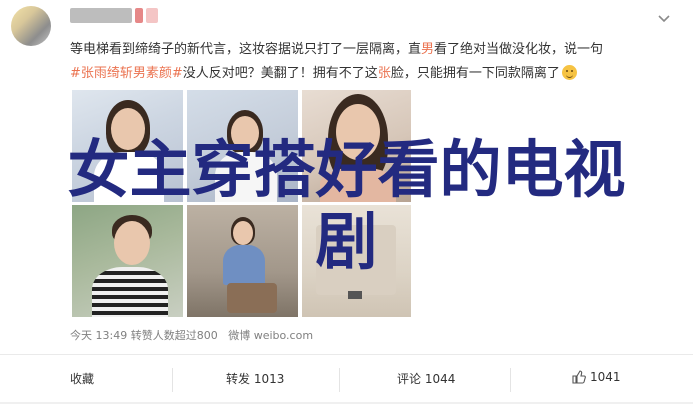 The width and height of the screenshot is (693, 404). What do you see at coordinates (519, 49) in the screenshot?
I see `post-text-2: 看了绝对当做没化妆，说一句` at bounding box center [519, 49].